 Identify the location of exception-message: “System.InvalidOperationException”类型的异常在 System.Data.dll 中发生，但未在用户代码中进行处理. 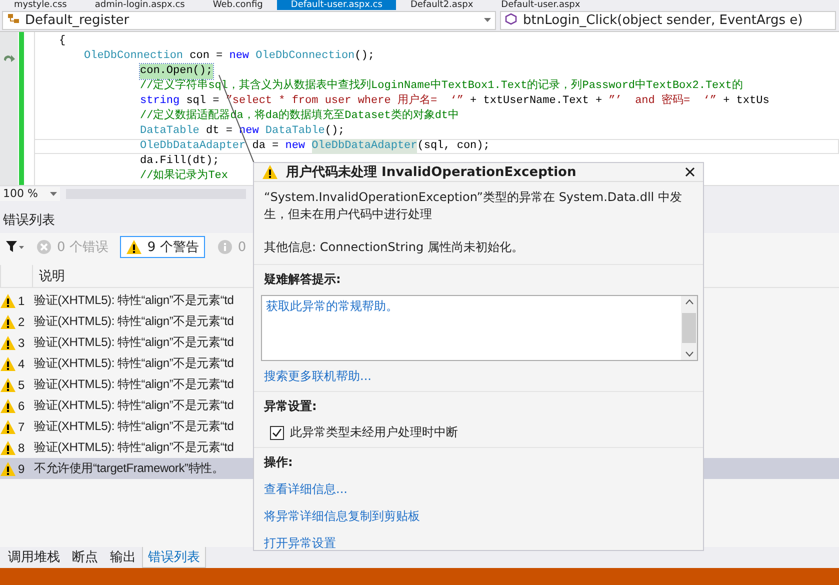
(473, 206).